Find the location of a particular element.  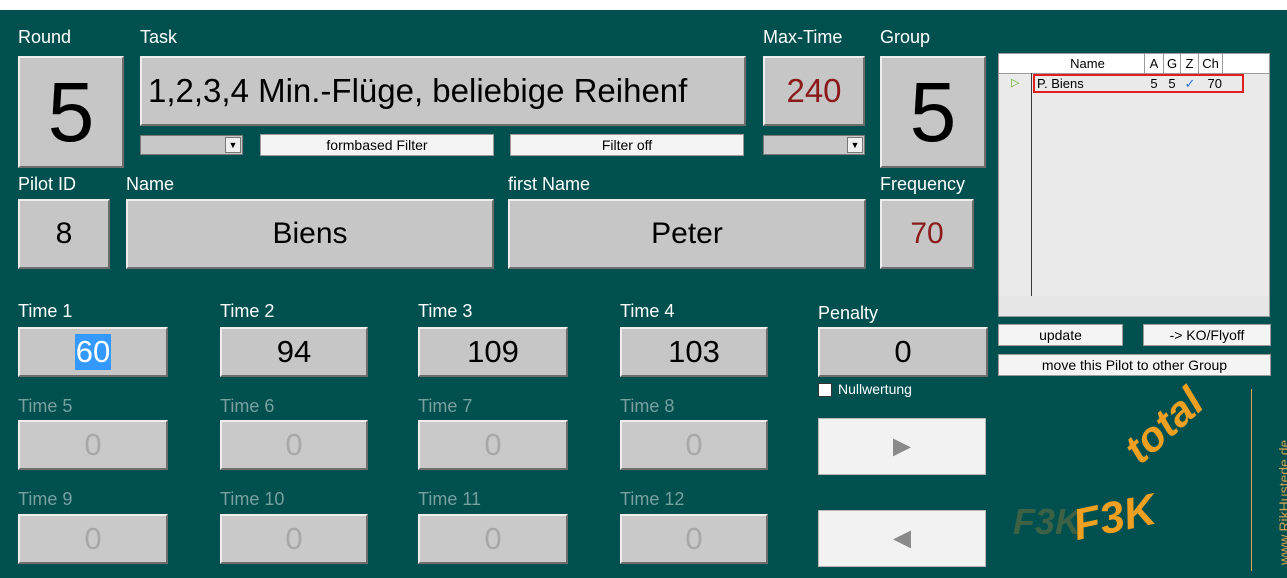

time-3-label: Time 3 is located at coordinates (445, 311).